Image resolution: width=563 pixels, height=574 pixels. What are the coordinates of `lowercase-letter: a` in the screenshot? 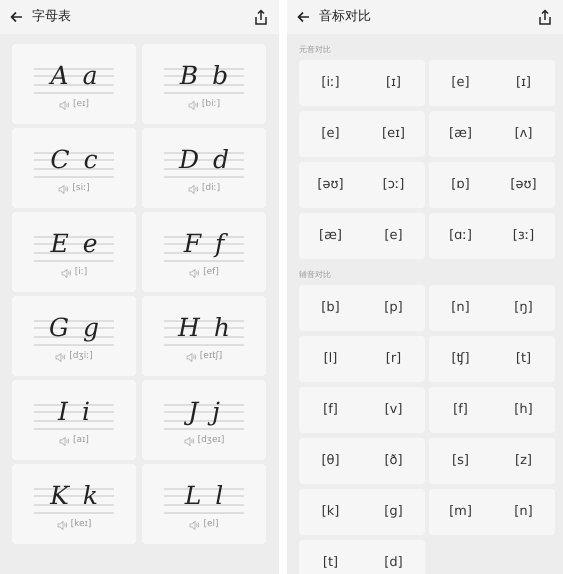 It's located at (90, 76).